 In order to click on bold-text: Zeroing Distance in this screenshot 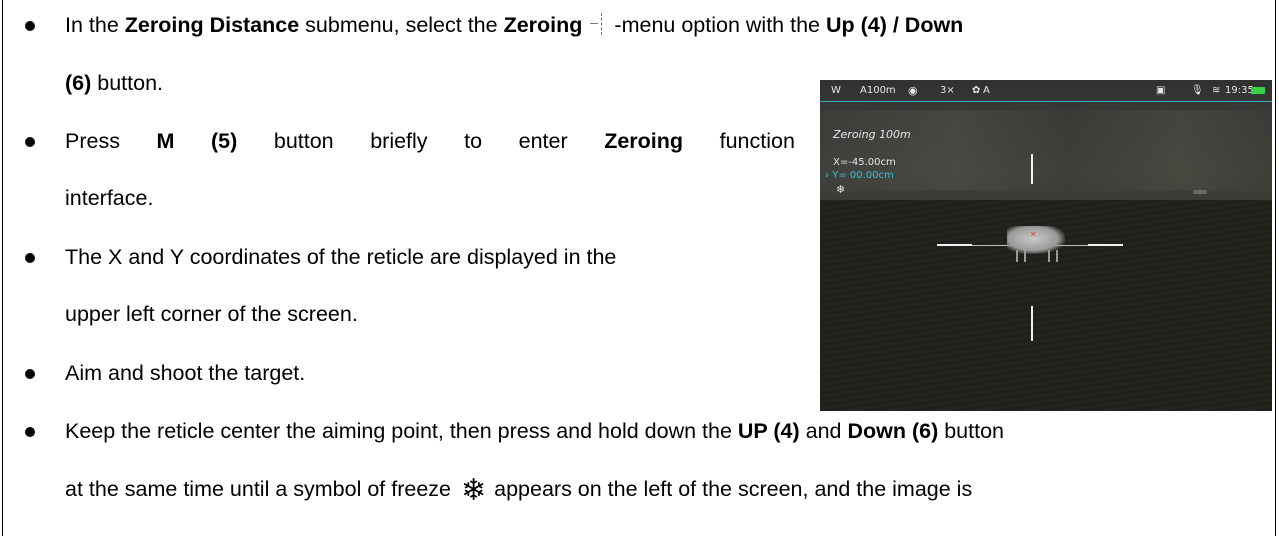, I will do `click(212, 25)`.